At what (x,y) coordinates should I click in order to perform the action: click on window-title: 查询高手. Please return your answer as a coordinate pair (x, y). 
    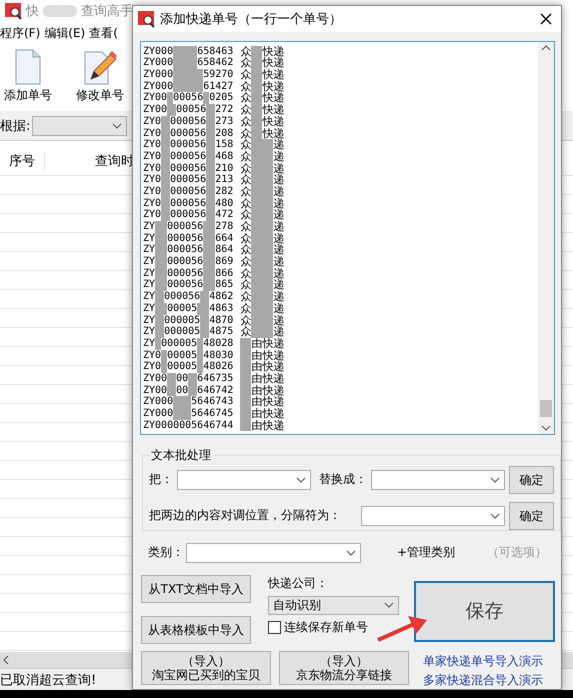
    Looking at the image, I should click on (107, 11).